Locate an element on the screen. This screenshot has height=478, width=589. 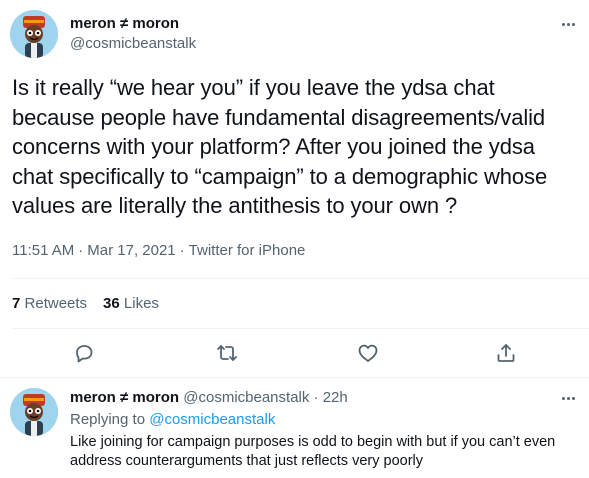
tweet-source: Twitter for iPhone is located at coordinates (247, 250).